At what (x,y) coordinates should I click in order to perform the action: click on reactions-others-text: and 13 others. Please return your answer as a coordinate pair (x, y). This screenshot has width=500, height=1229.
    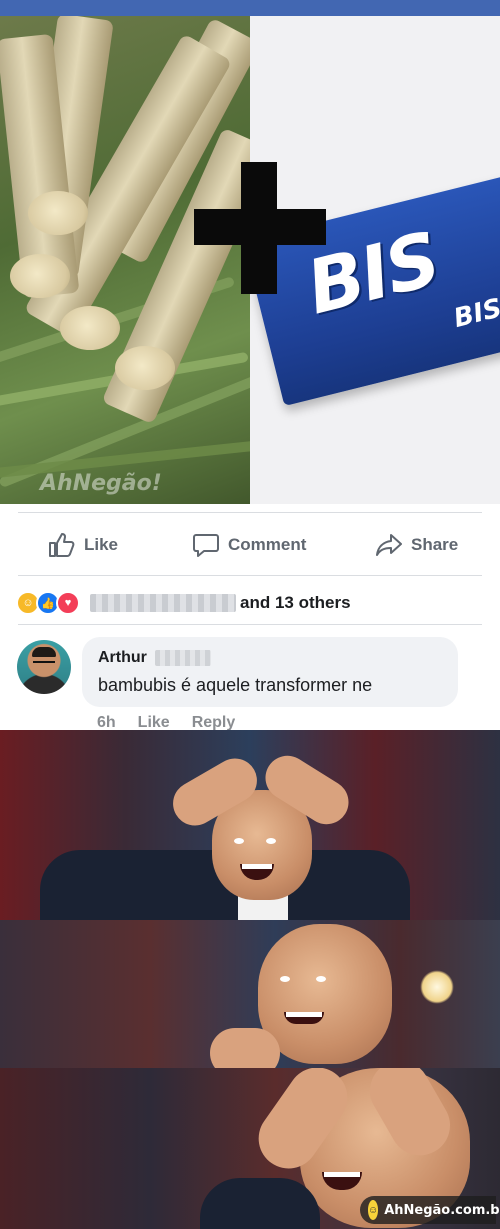
    Looking at the image, I should click on (295, 602).